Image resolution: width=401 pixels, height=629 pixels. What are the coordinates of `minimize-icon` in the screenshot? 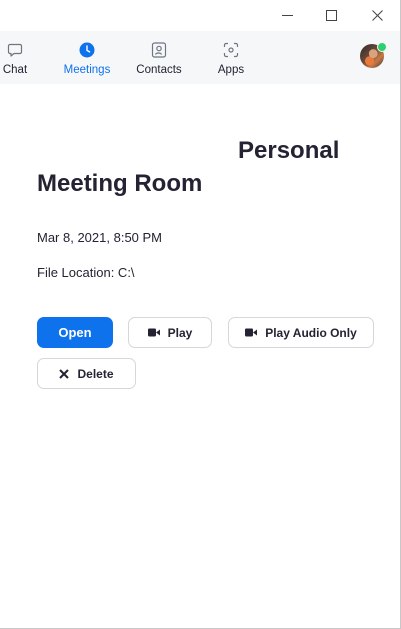 It's located at (287, 15).